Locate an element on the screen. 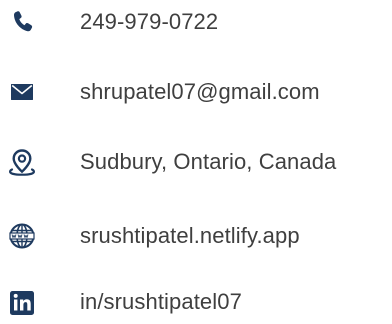  contact-linkedin-link: in/srushtipatel07 is located at coordinates (161, 302).